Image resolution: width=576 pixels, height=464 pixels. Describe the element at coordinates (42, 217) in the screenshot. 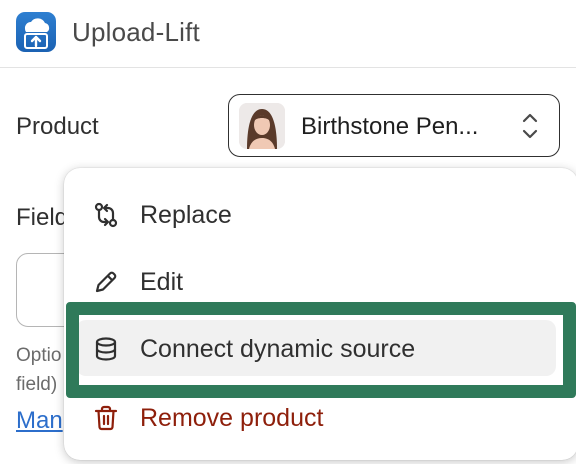

I see `field-label: Field` at that location.